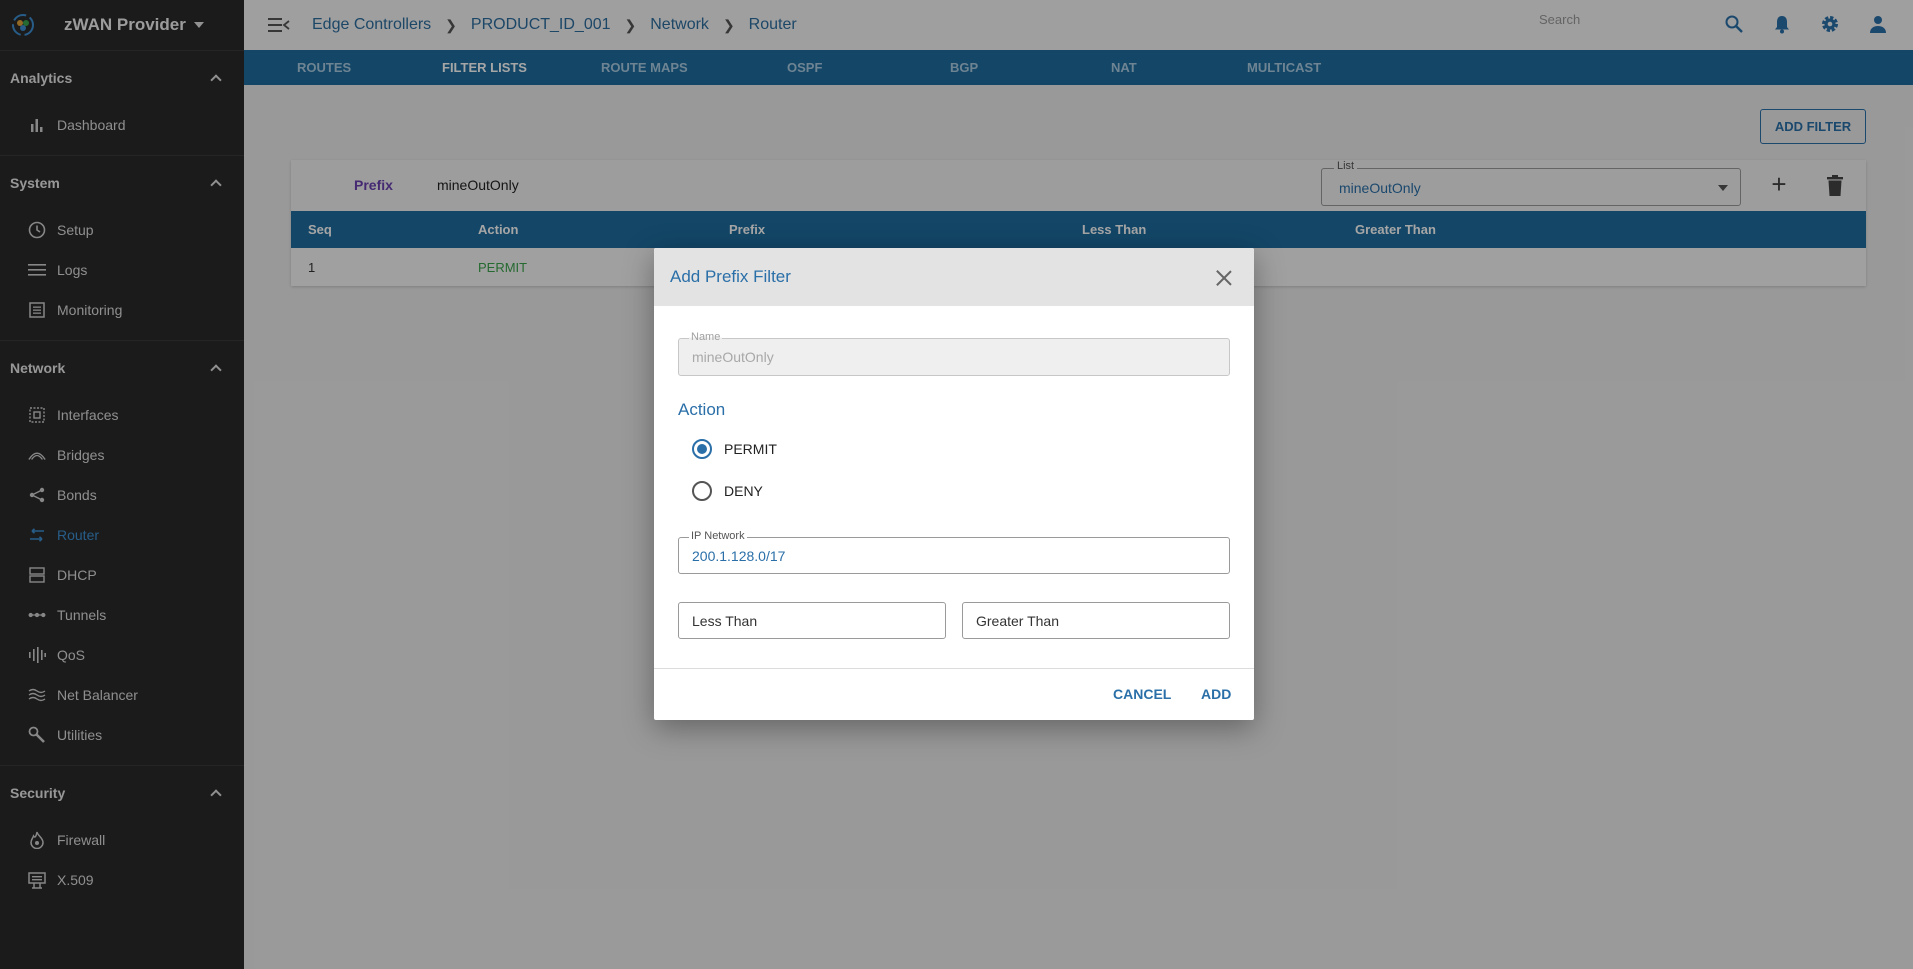 The width and height of the screenshot is (1913, 969). Describe the element at coordinates (702, 409) in the screenshot. I see `action-heading: Action` at that location.